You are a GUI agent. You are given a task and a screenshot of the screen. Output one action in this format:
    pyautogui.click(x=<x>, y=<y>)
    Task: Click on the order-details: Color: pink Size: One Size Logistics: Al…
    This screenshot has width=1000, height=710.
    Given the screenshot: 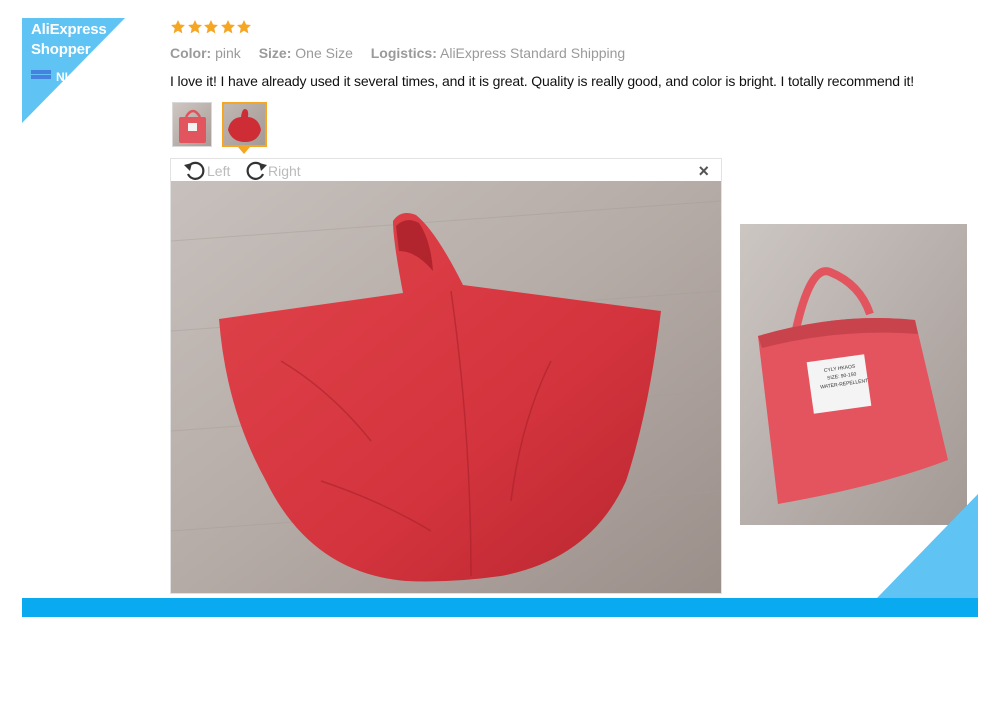 What is the action you would take?
    pyautogui.click(x=397, y=53)
    